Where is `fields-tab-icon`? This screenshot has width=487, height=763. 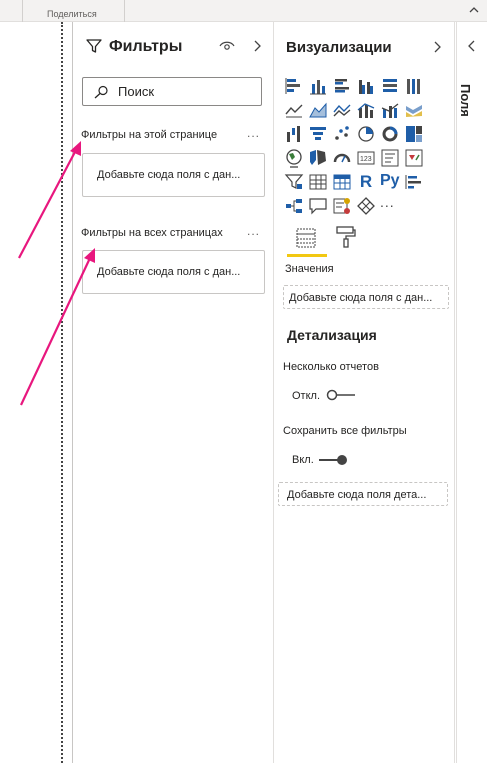 fields-tab-icon is located at coordinates (306, 238).